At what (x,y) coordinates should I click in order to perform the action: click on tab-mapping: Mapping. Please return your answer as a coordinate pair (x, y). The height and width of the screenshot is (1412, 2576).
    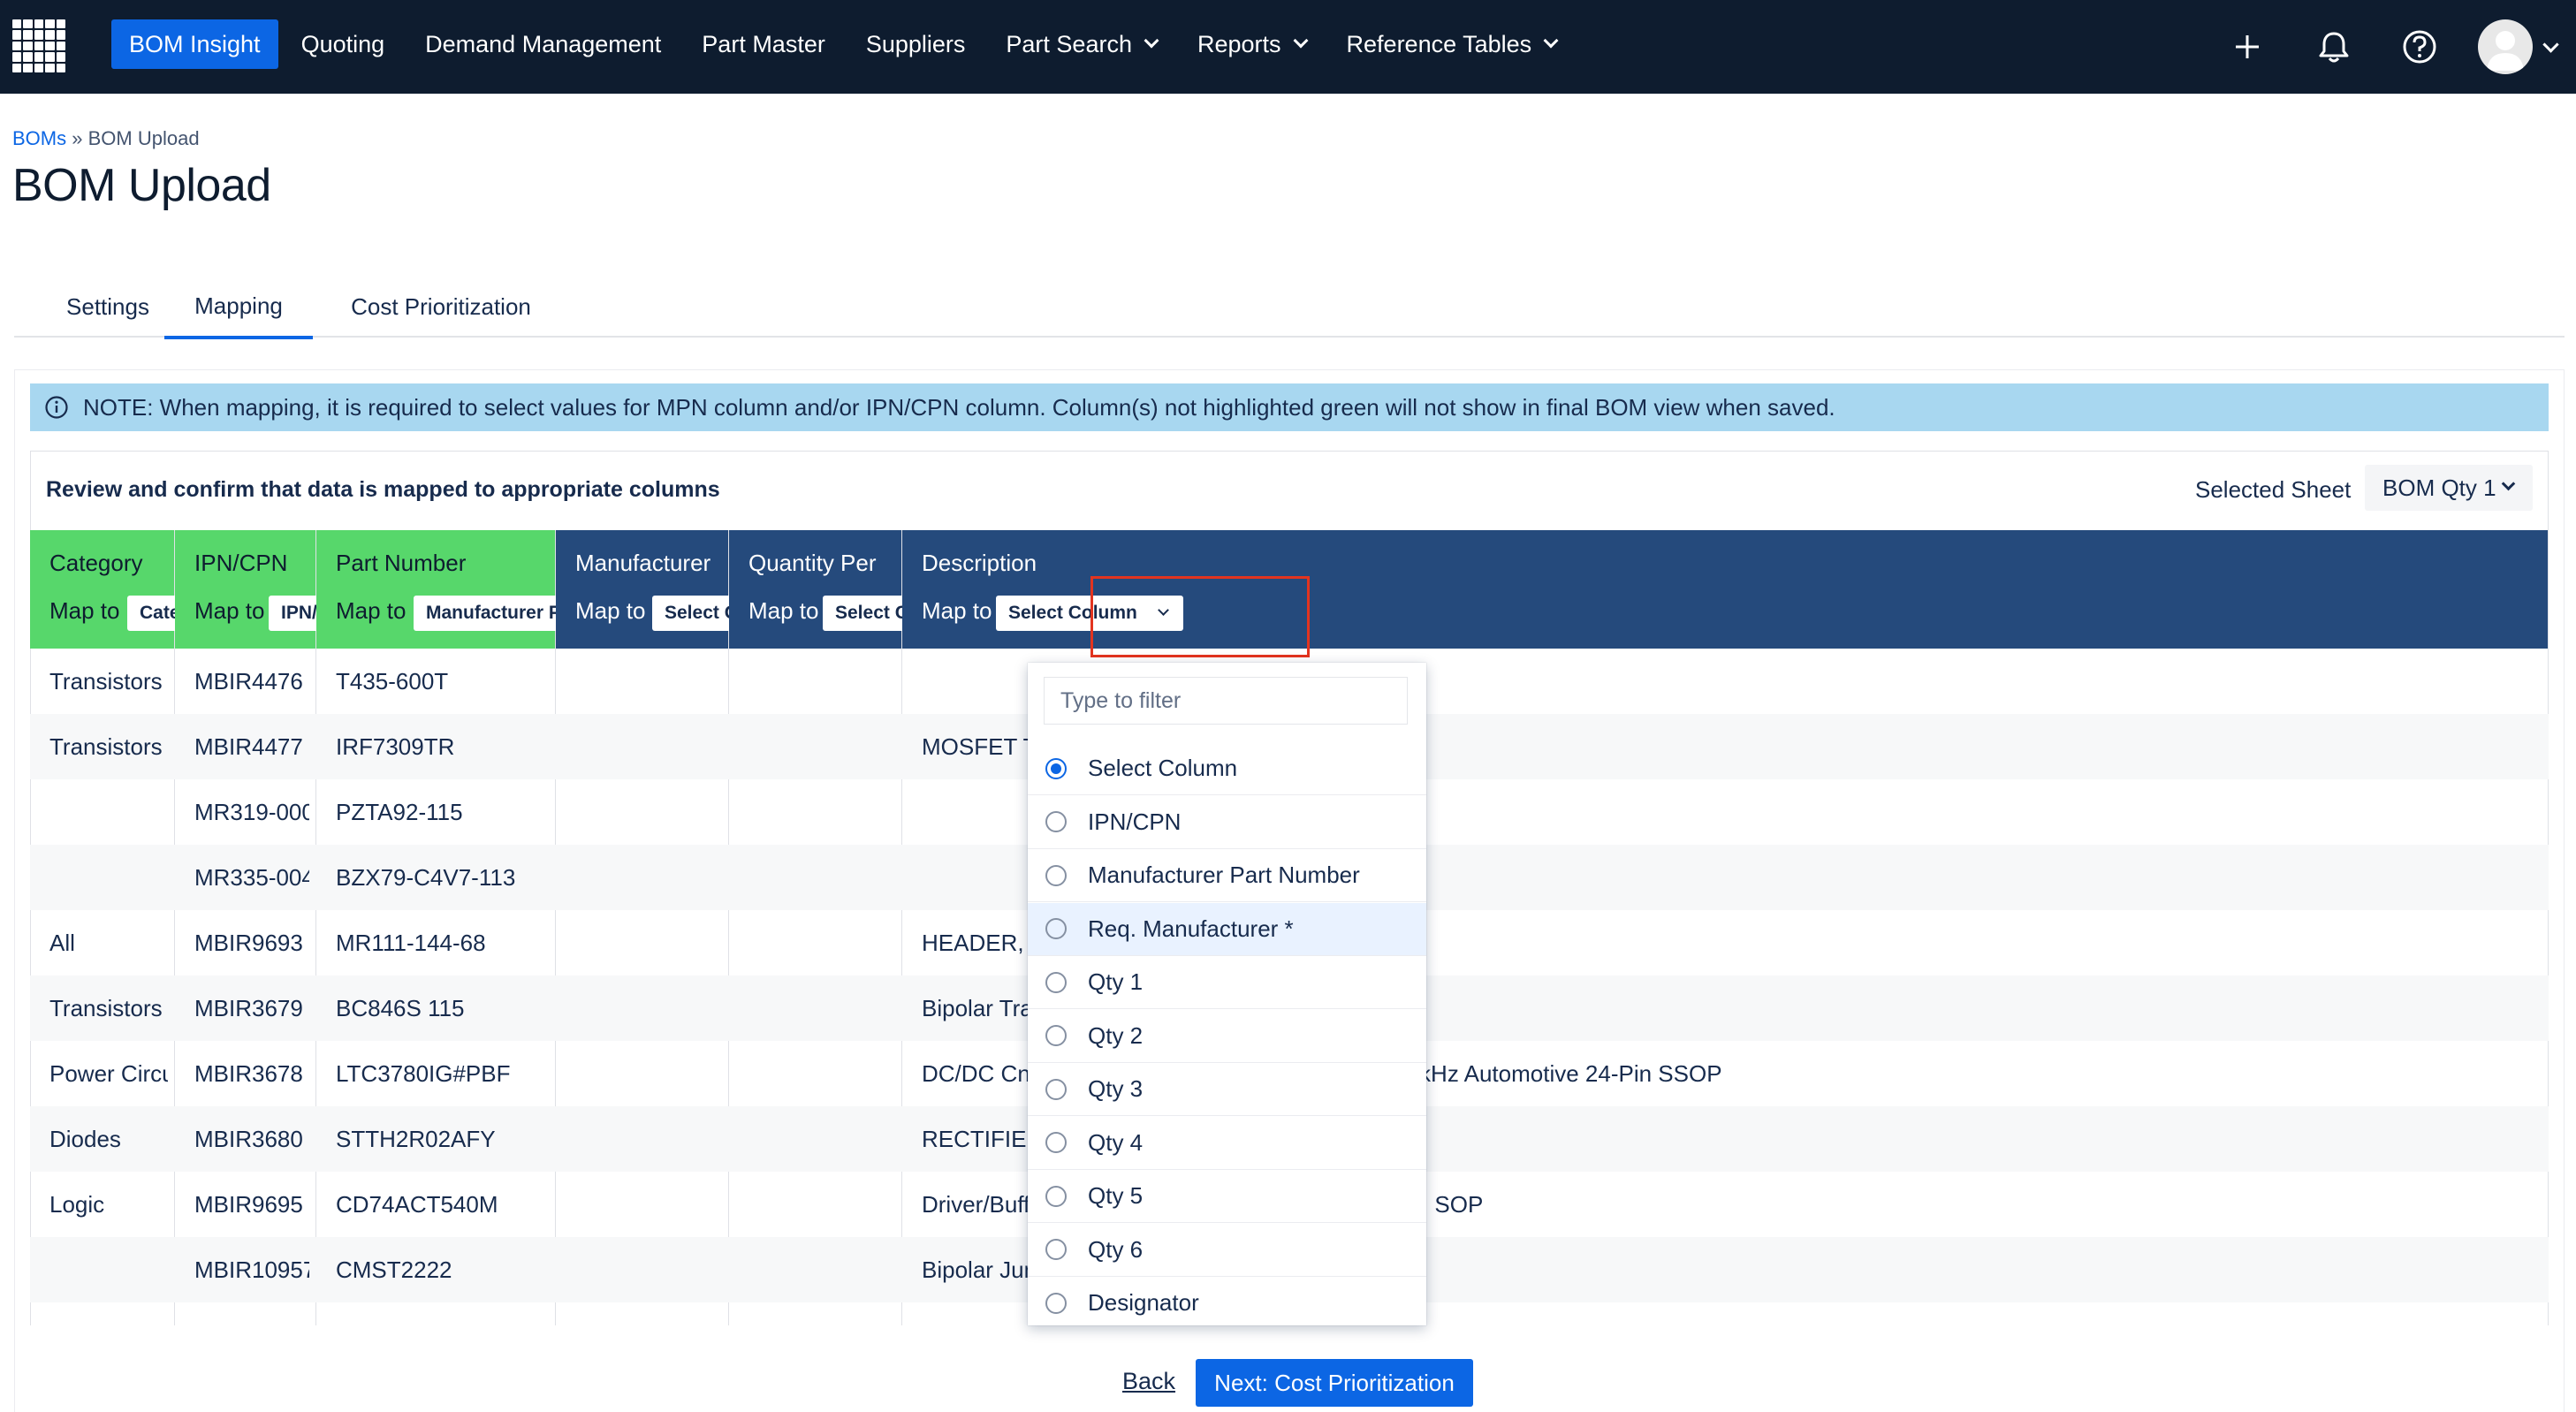
    Looking at the image, I should click on (238, 307).